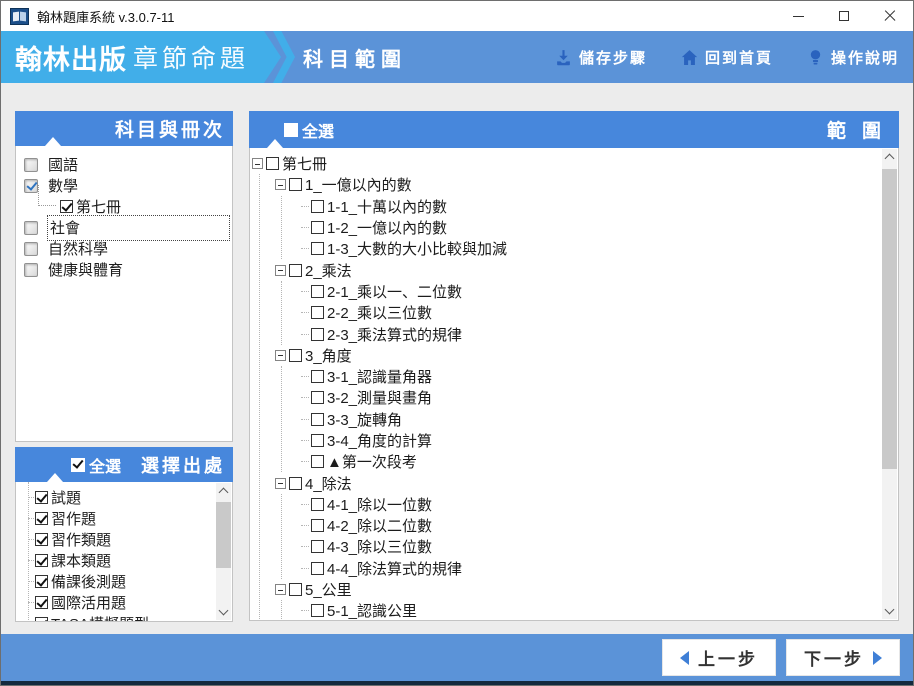 This screenshot has width=914, height=686. What do you see at coordinates (66, 206) in the screenshot?
I see `volume-checkbox` at bounding box center [66, 206].